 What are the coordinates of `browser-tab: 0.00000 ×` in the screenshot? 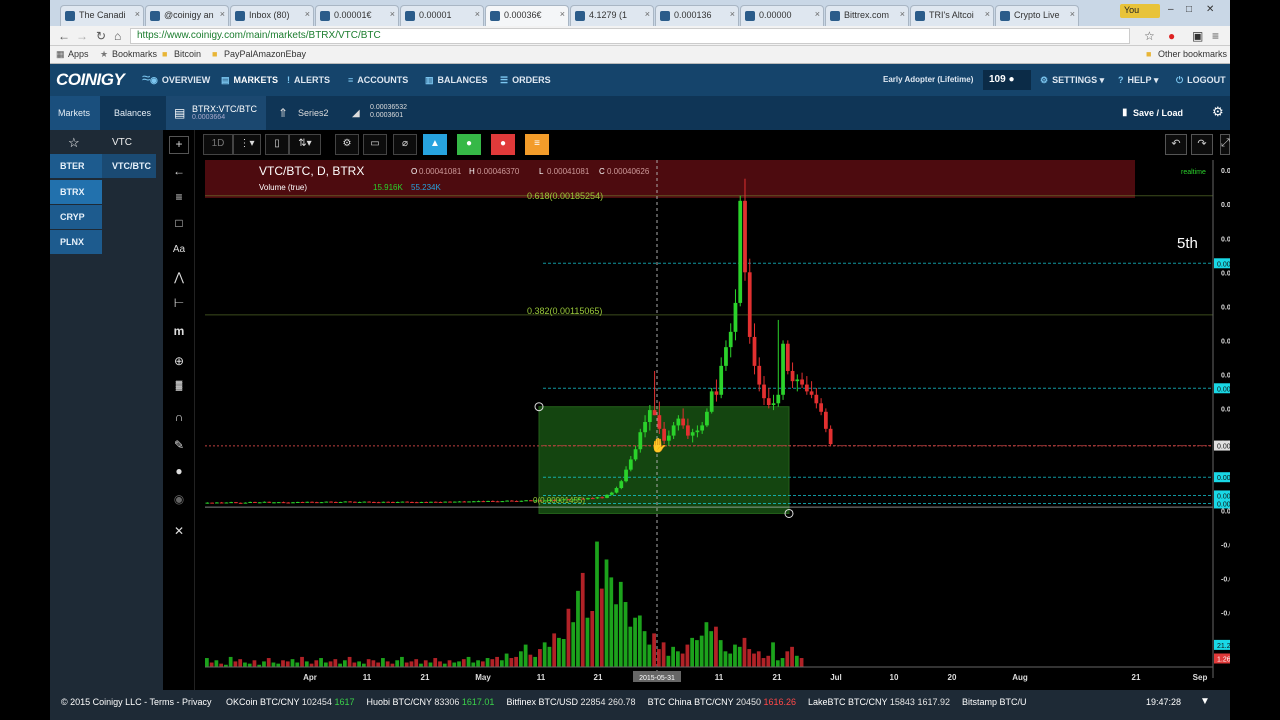 It's located at (782, 15).